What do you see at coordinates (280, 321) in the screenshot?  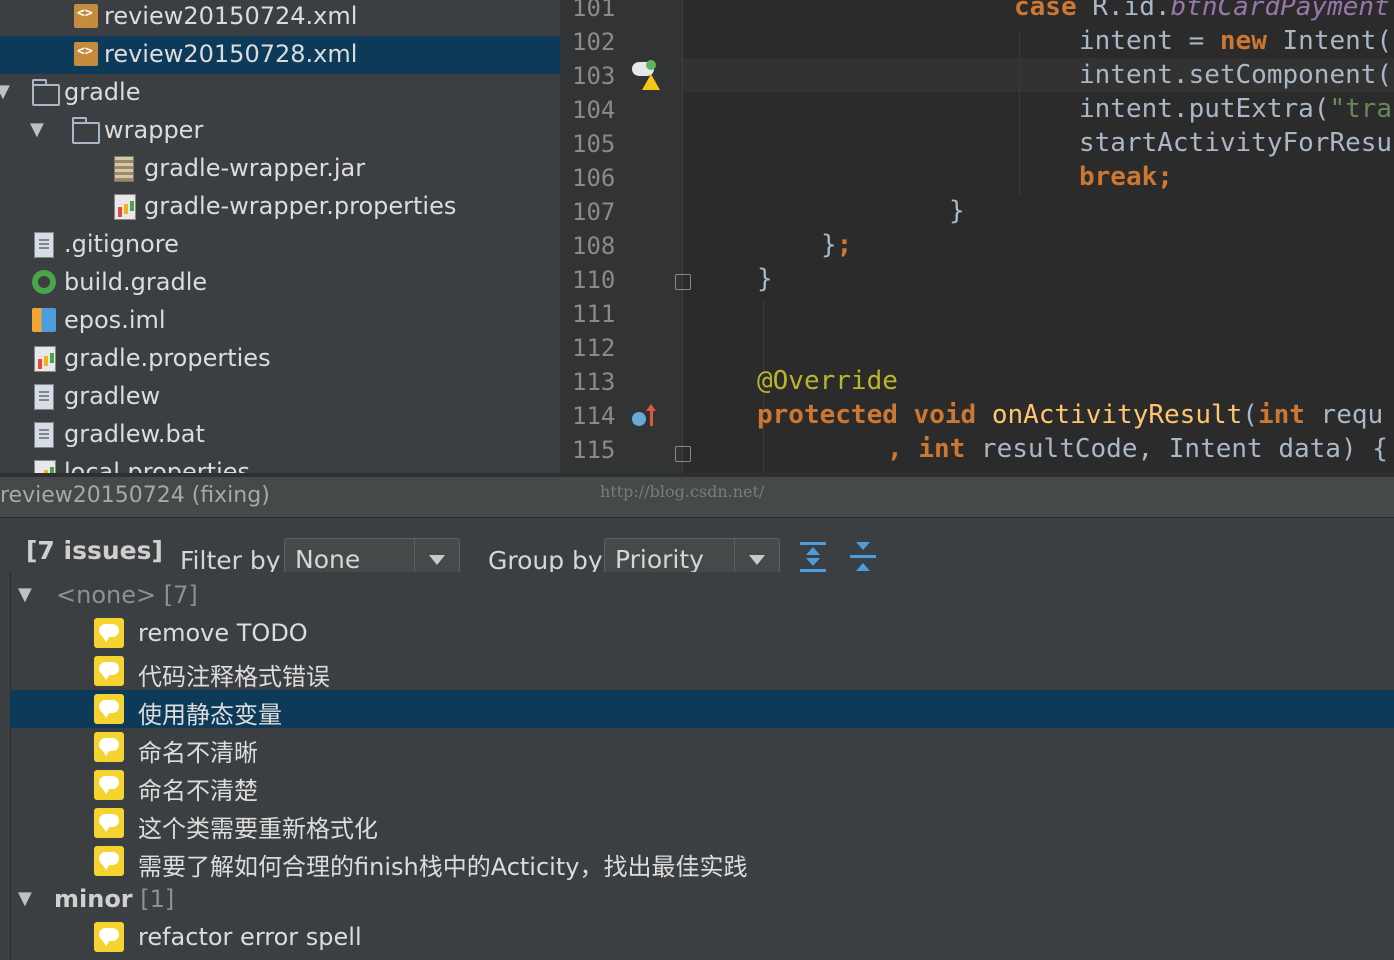 I see `tree-item-epos-iml: epos.iml` at bounding box center [280, 321].